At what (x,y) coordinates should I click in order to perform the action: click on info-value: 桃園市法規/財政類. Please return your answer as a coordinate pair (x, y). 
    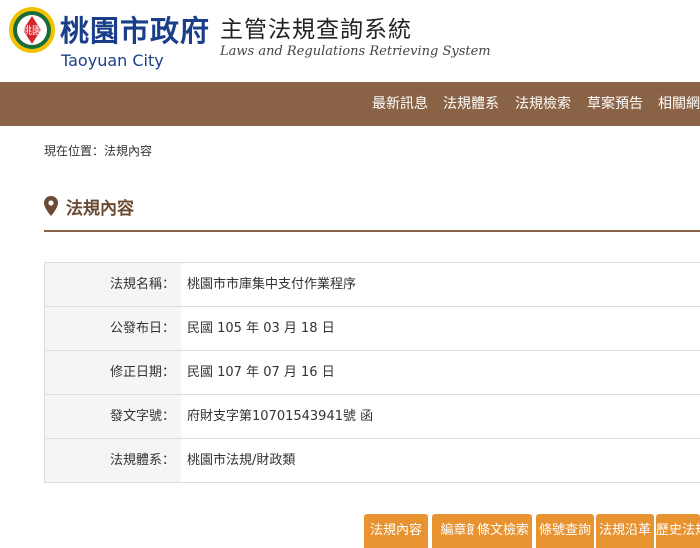
    Looking at the image, I should click on (241, 460).